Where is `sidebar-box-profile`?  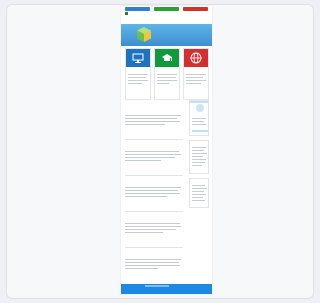 sidebar-box-profile is located at coordinates (199, 118).